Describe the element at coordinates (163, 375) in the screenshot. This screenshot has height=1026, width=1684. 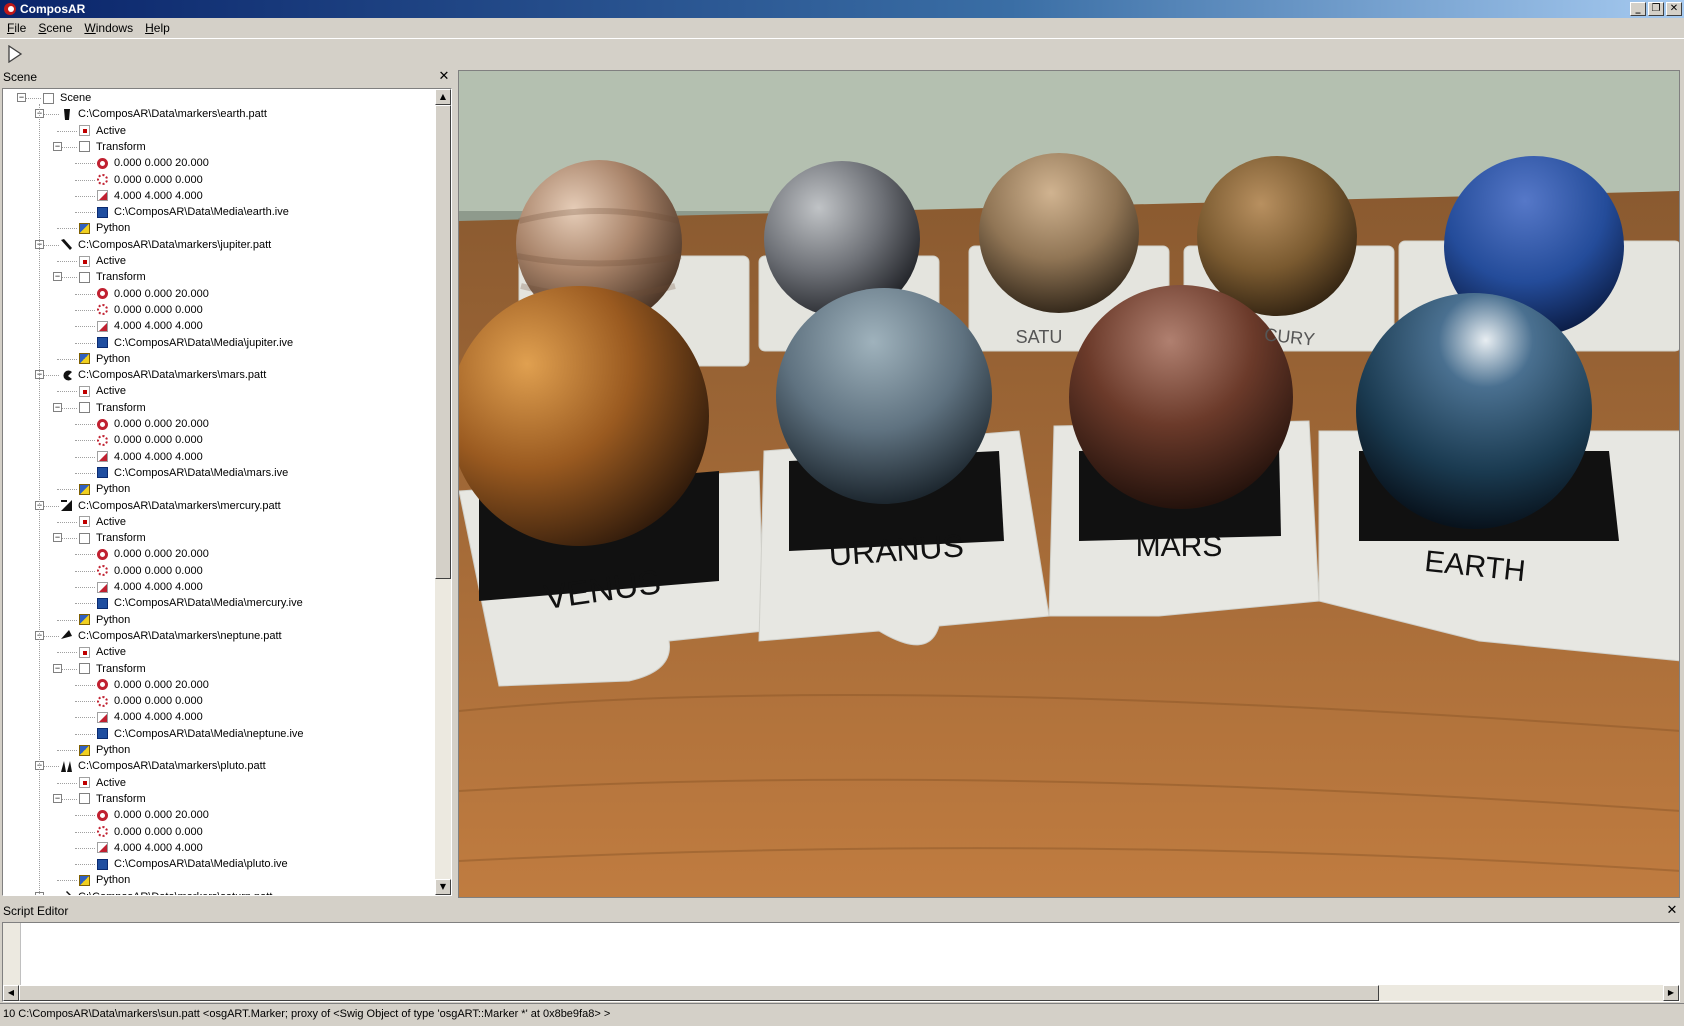
I see `tree-marker: C:\ComposAR\Data\markers\mars.patt` at that location.